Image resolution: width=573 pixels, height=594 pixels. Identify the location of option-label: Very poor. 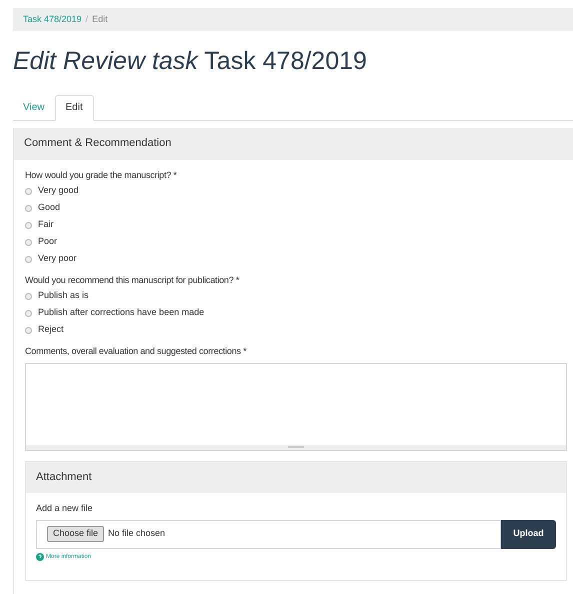
(57, 259).